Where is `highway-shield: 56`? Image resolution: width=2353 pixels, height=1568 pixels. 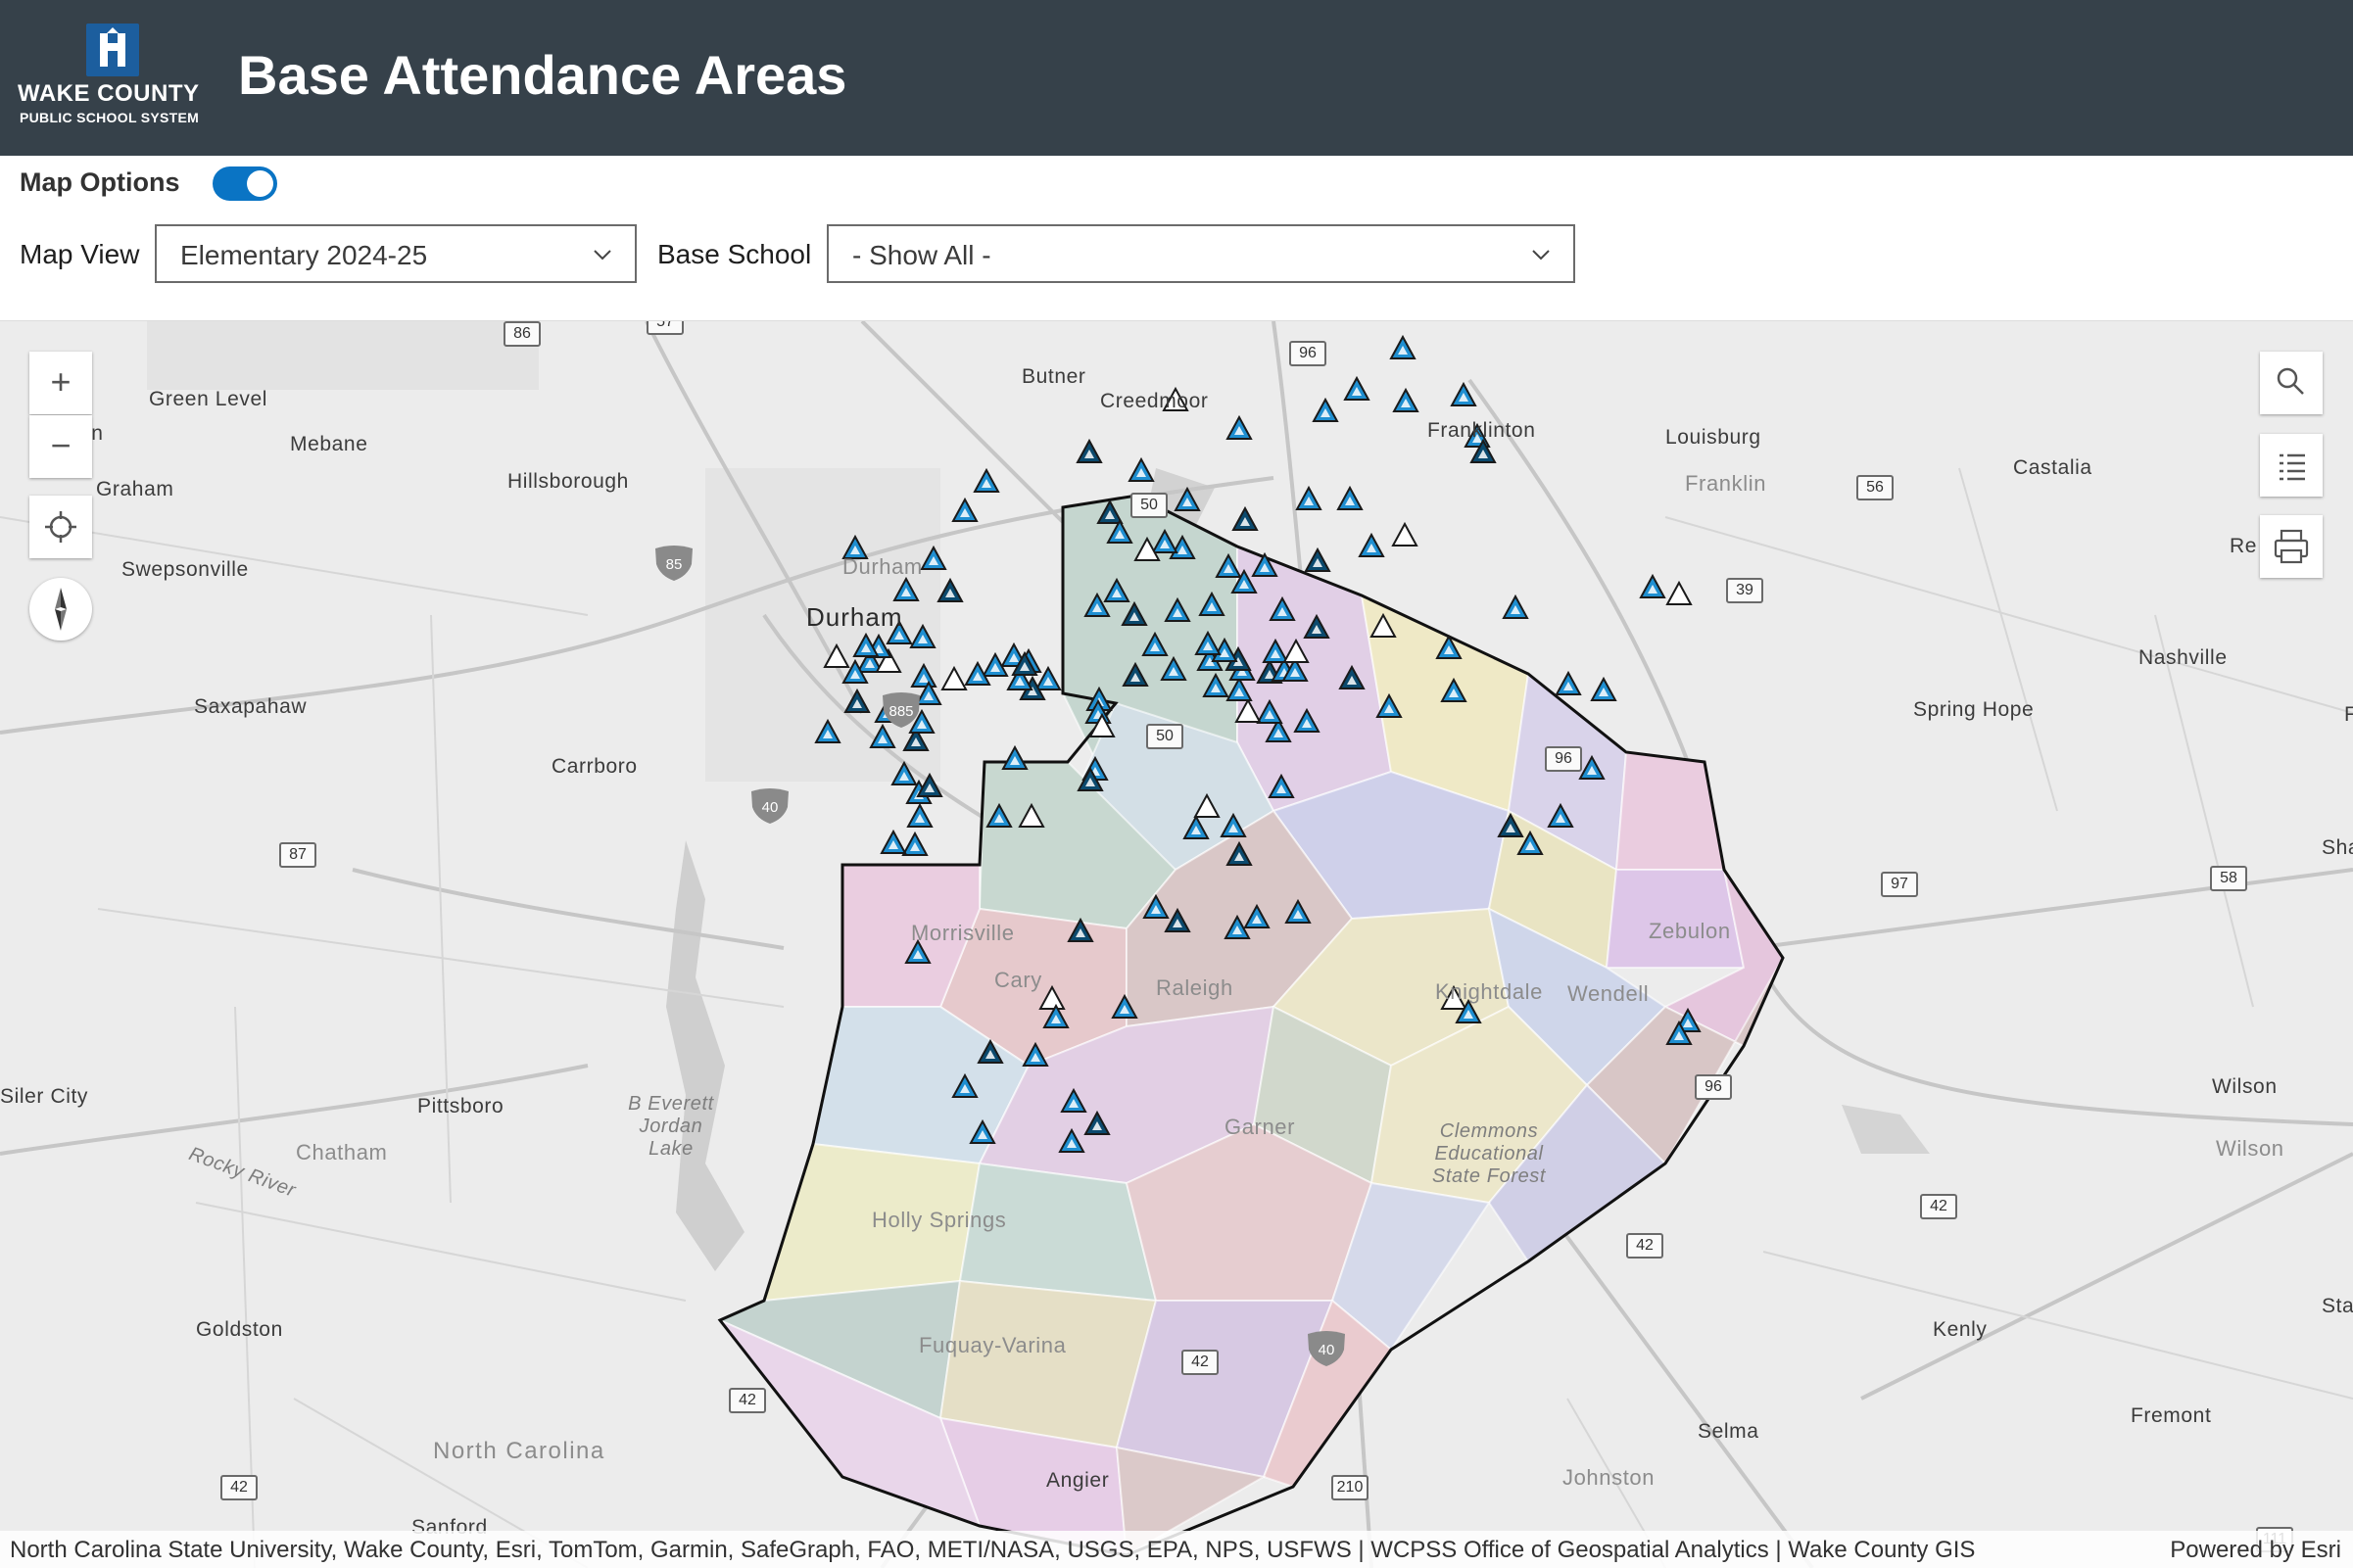 highway-shield: 56 is located at coordinates (1875, 488).